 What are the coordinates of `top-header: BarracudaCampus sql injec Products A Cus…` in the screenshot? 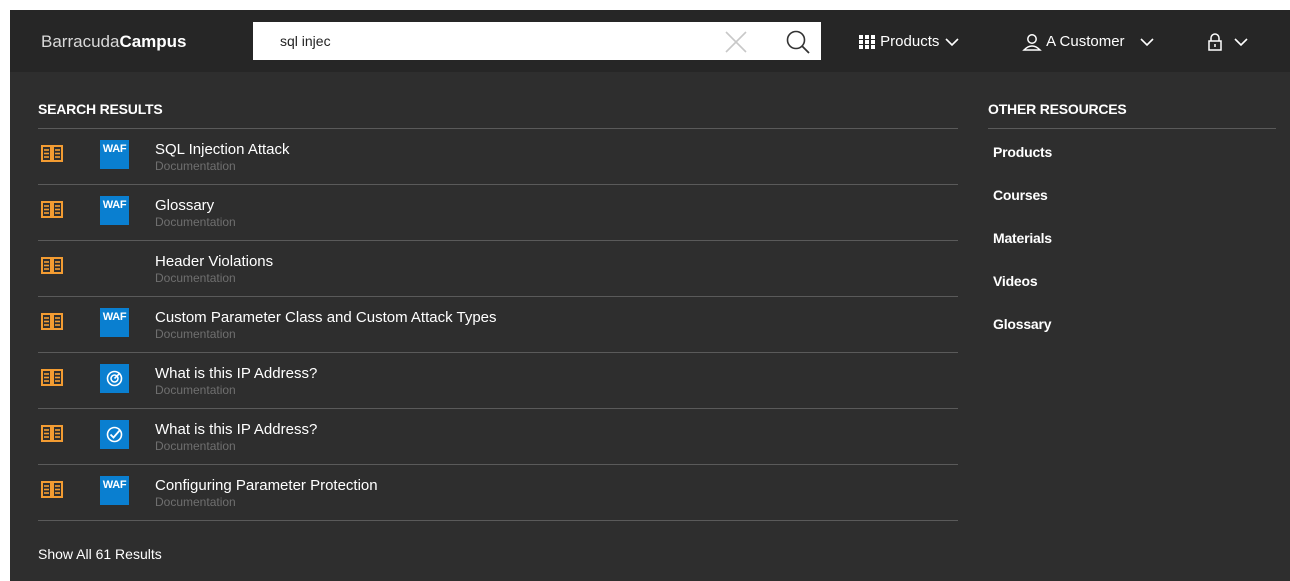 It's located at (650, 41).